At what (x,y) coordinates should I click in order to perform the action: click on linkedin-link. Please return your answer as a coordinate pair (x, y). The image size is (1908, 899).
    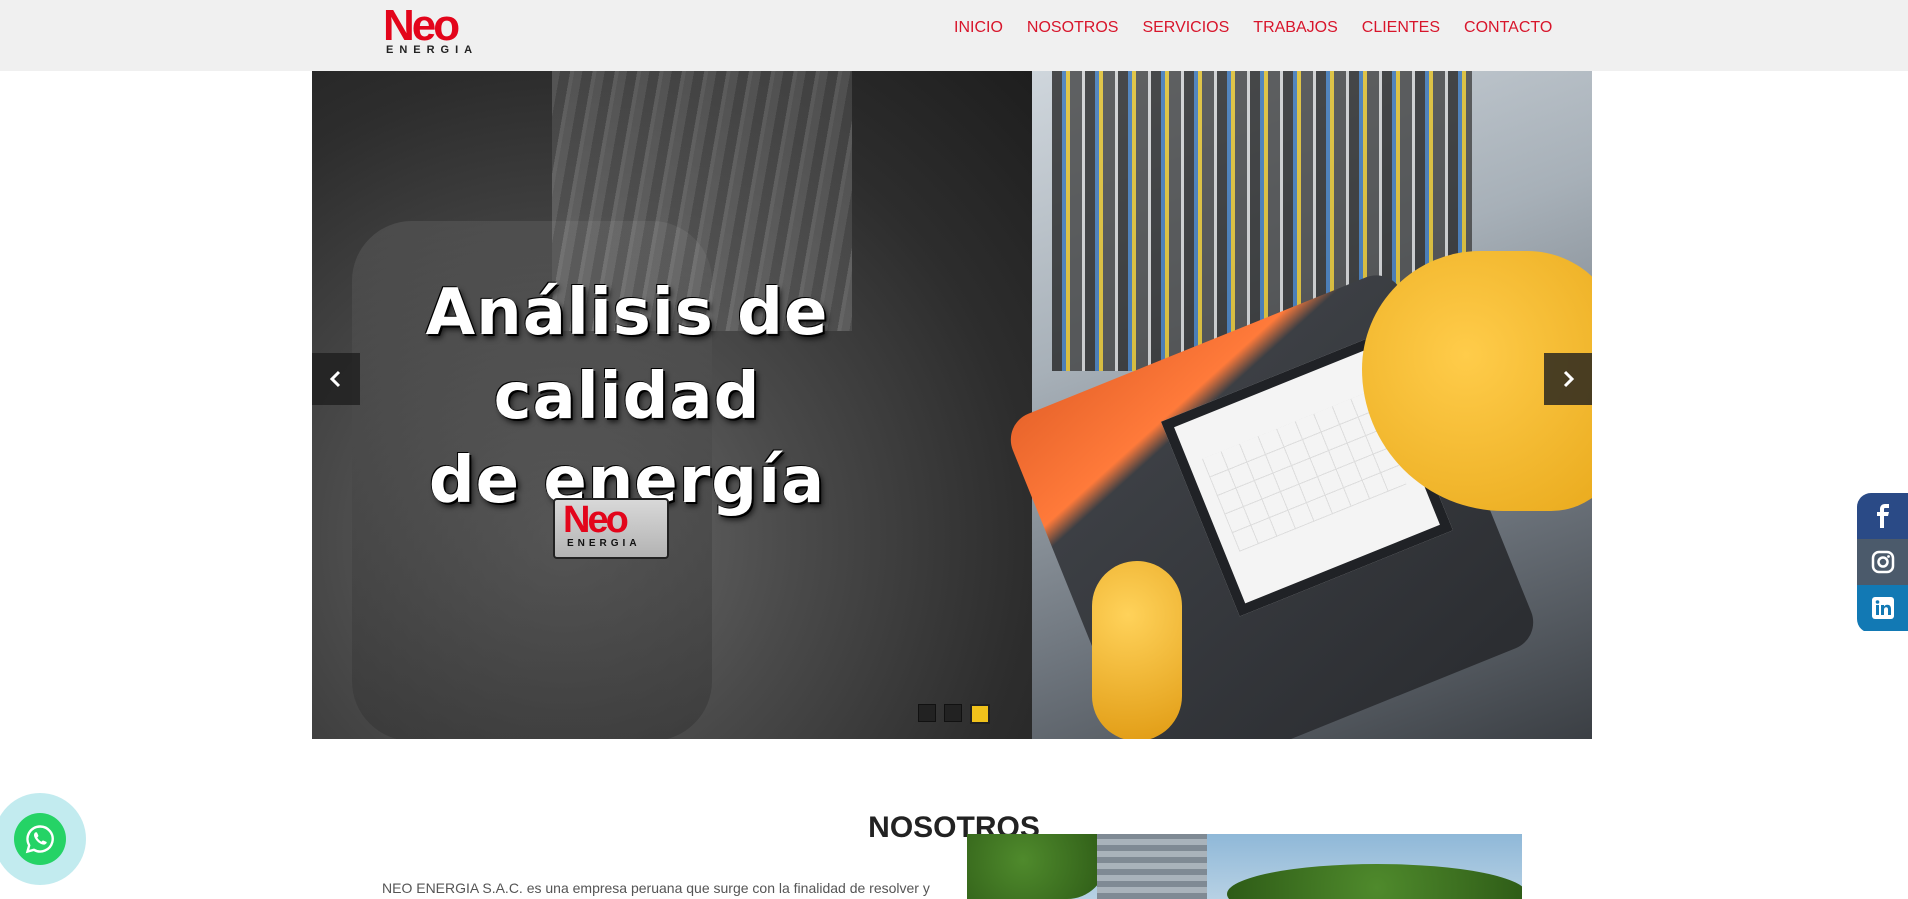
    Looking at the image, I should click on (1882, 608).